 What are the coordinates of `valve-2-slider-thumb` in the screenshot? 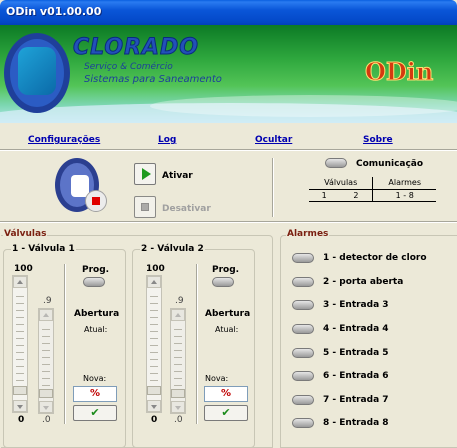 It's located at (154, 390).